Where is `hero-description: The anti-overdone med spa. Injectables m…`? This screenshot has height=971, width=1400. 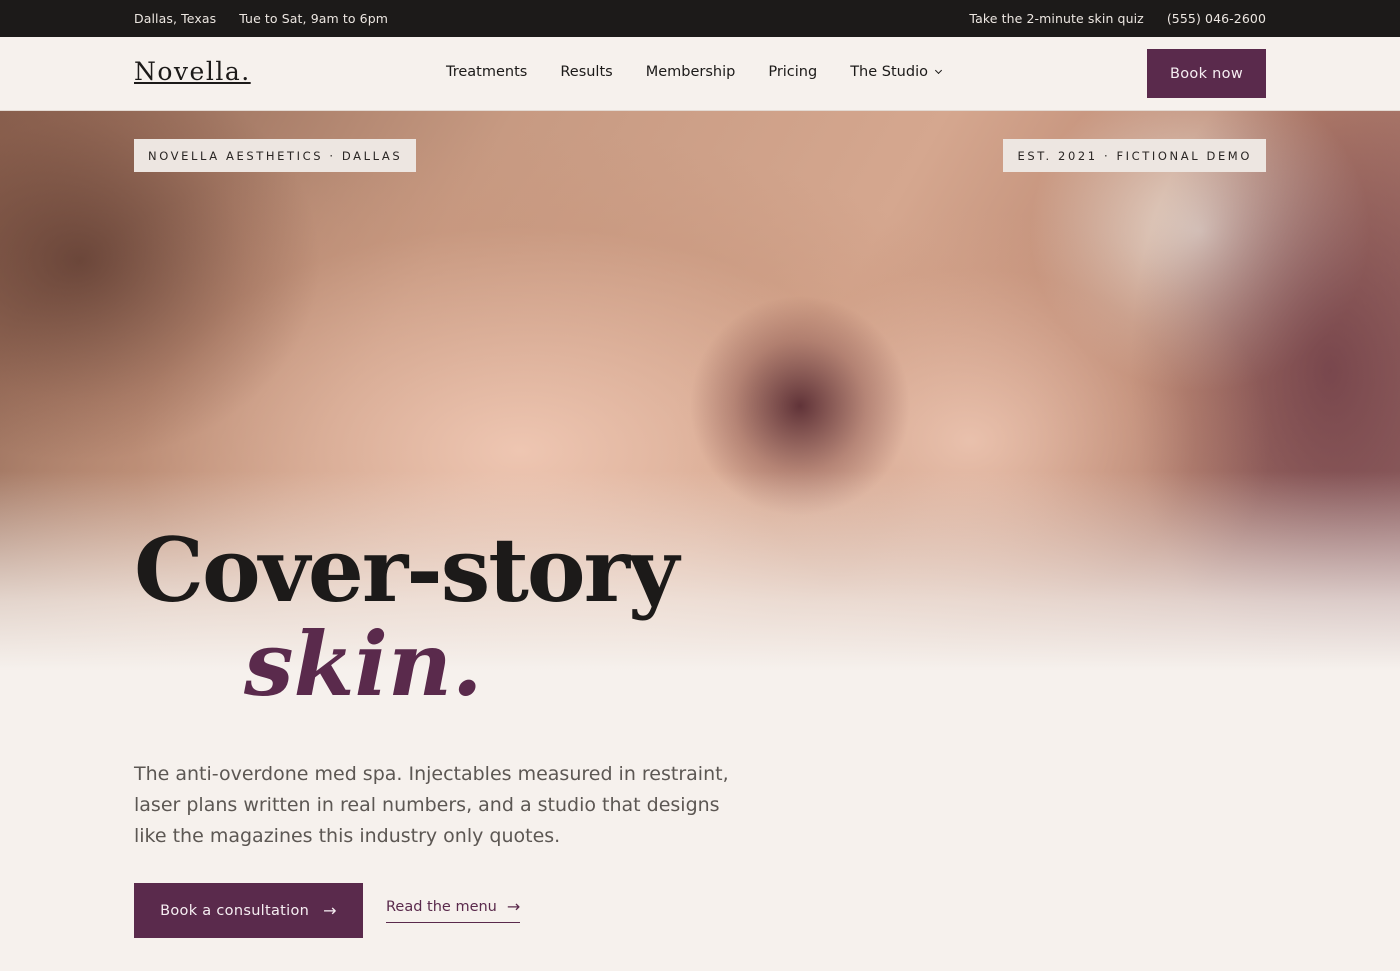
hero-description: The anti-overdone med spa. Injectables m… is located at coordinates (431, 805).